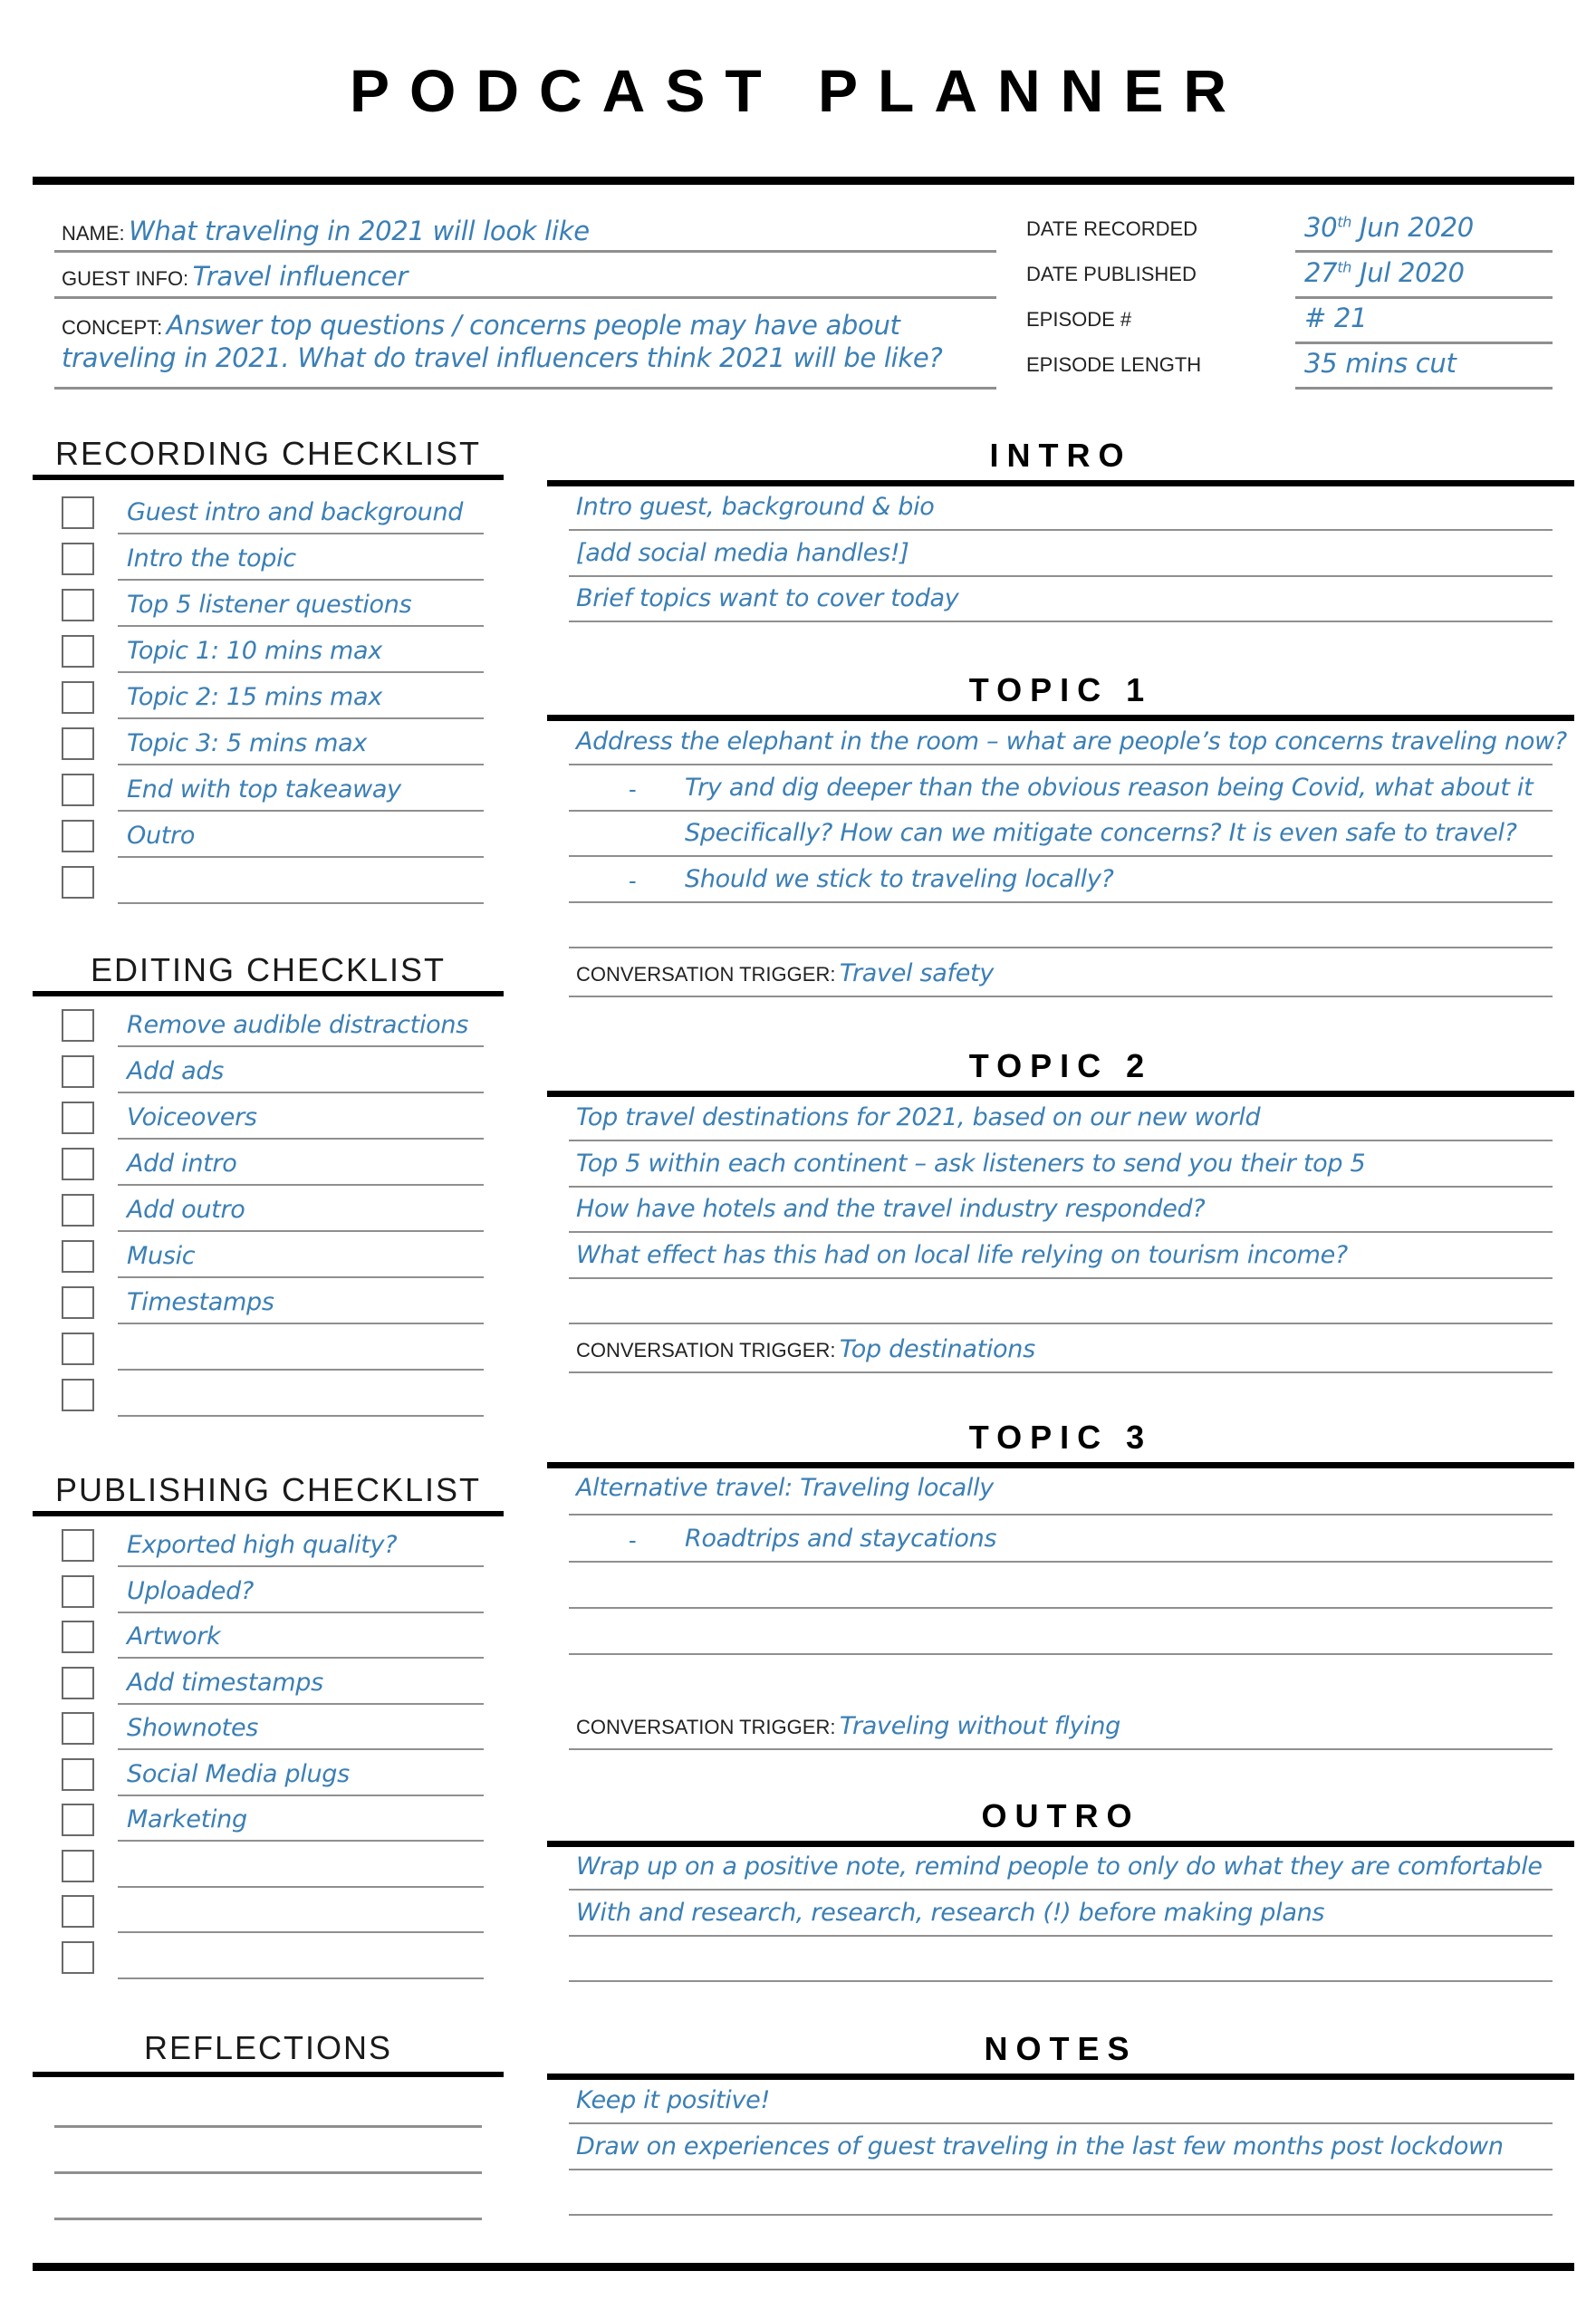 The image size is (1596, 2319). Describe the element at coordinates (1061, 2104) in the screenshot. I see `notes-line: Keep it positive!` at that location.